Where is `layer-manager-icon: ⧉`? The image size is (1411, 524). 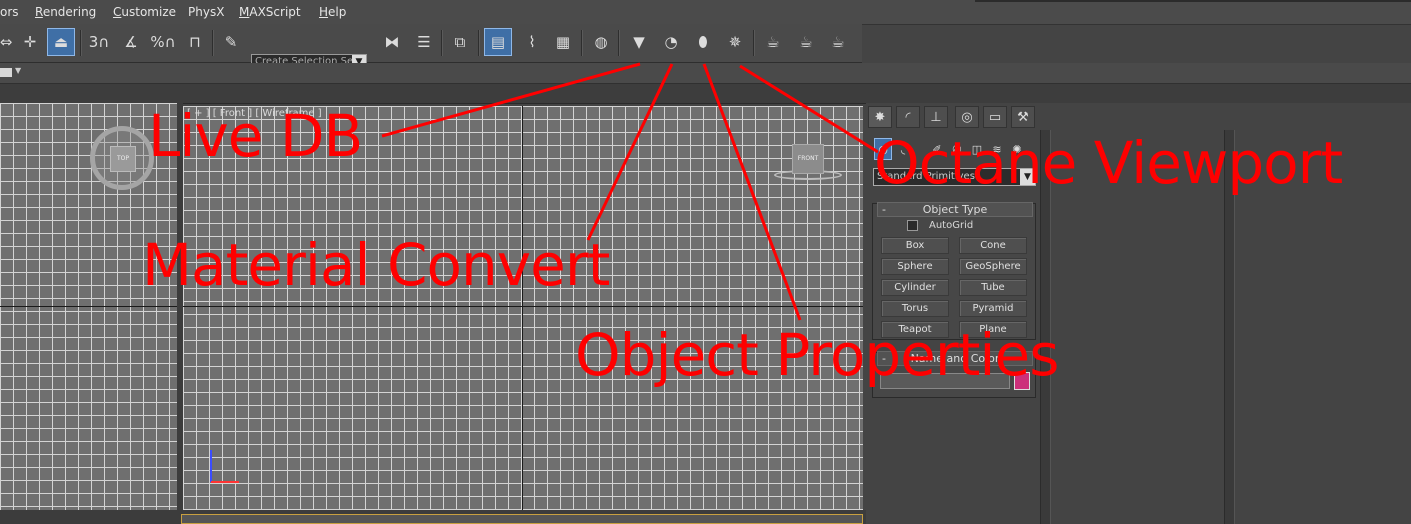
layer-manager-icon: ⧉ is located at coordinates (460, 42).